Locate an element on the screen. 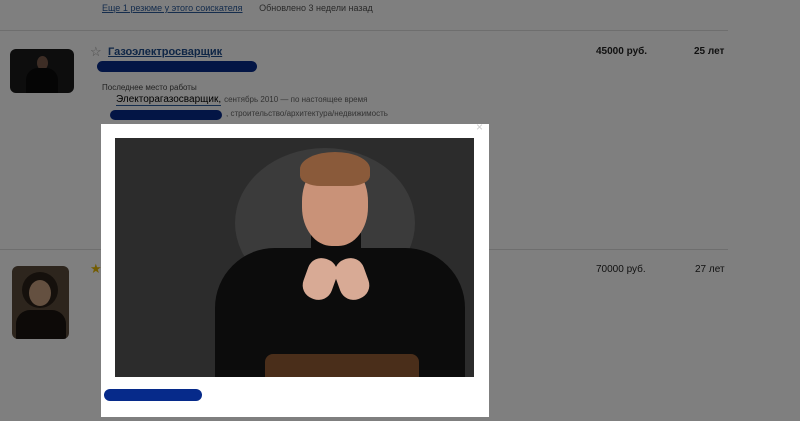  photo-chair-shape is located at coordinates (342, 365).